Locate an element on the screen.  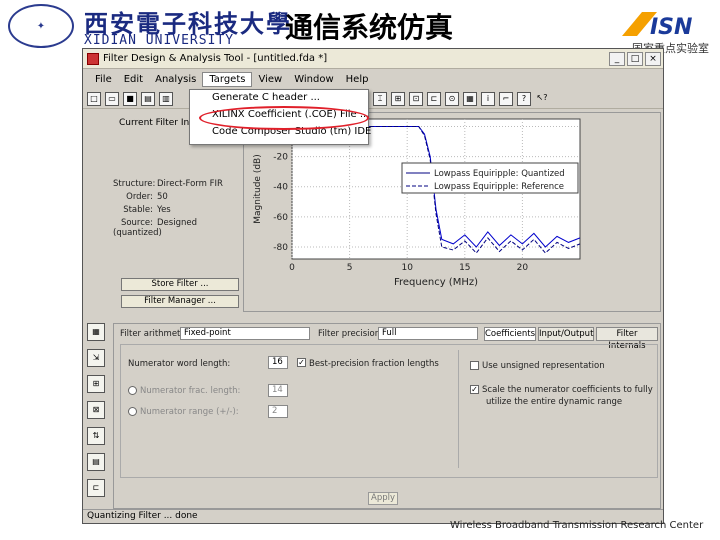
numerator-range-radio is located at coordinates (132, 411).